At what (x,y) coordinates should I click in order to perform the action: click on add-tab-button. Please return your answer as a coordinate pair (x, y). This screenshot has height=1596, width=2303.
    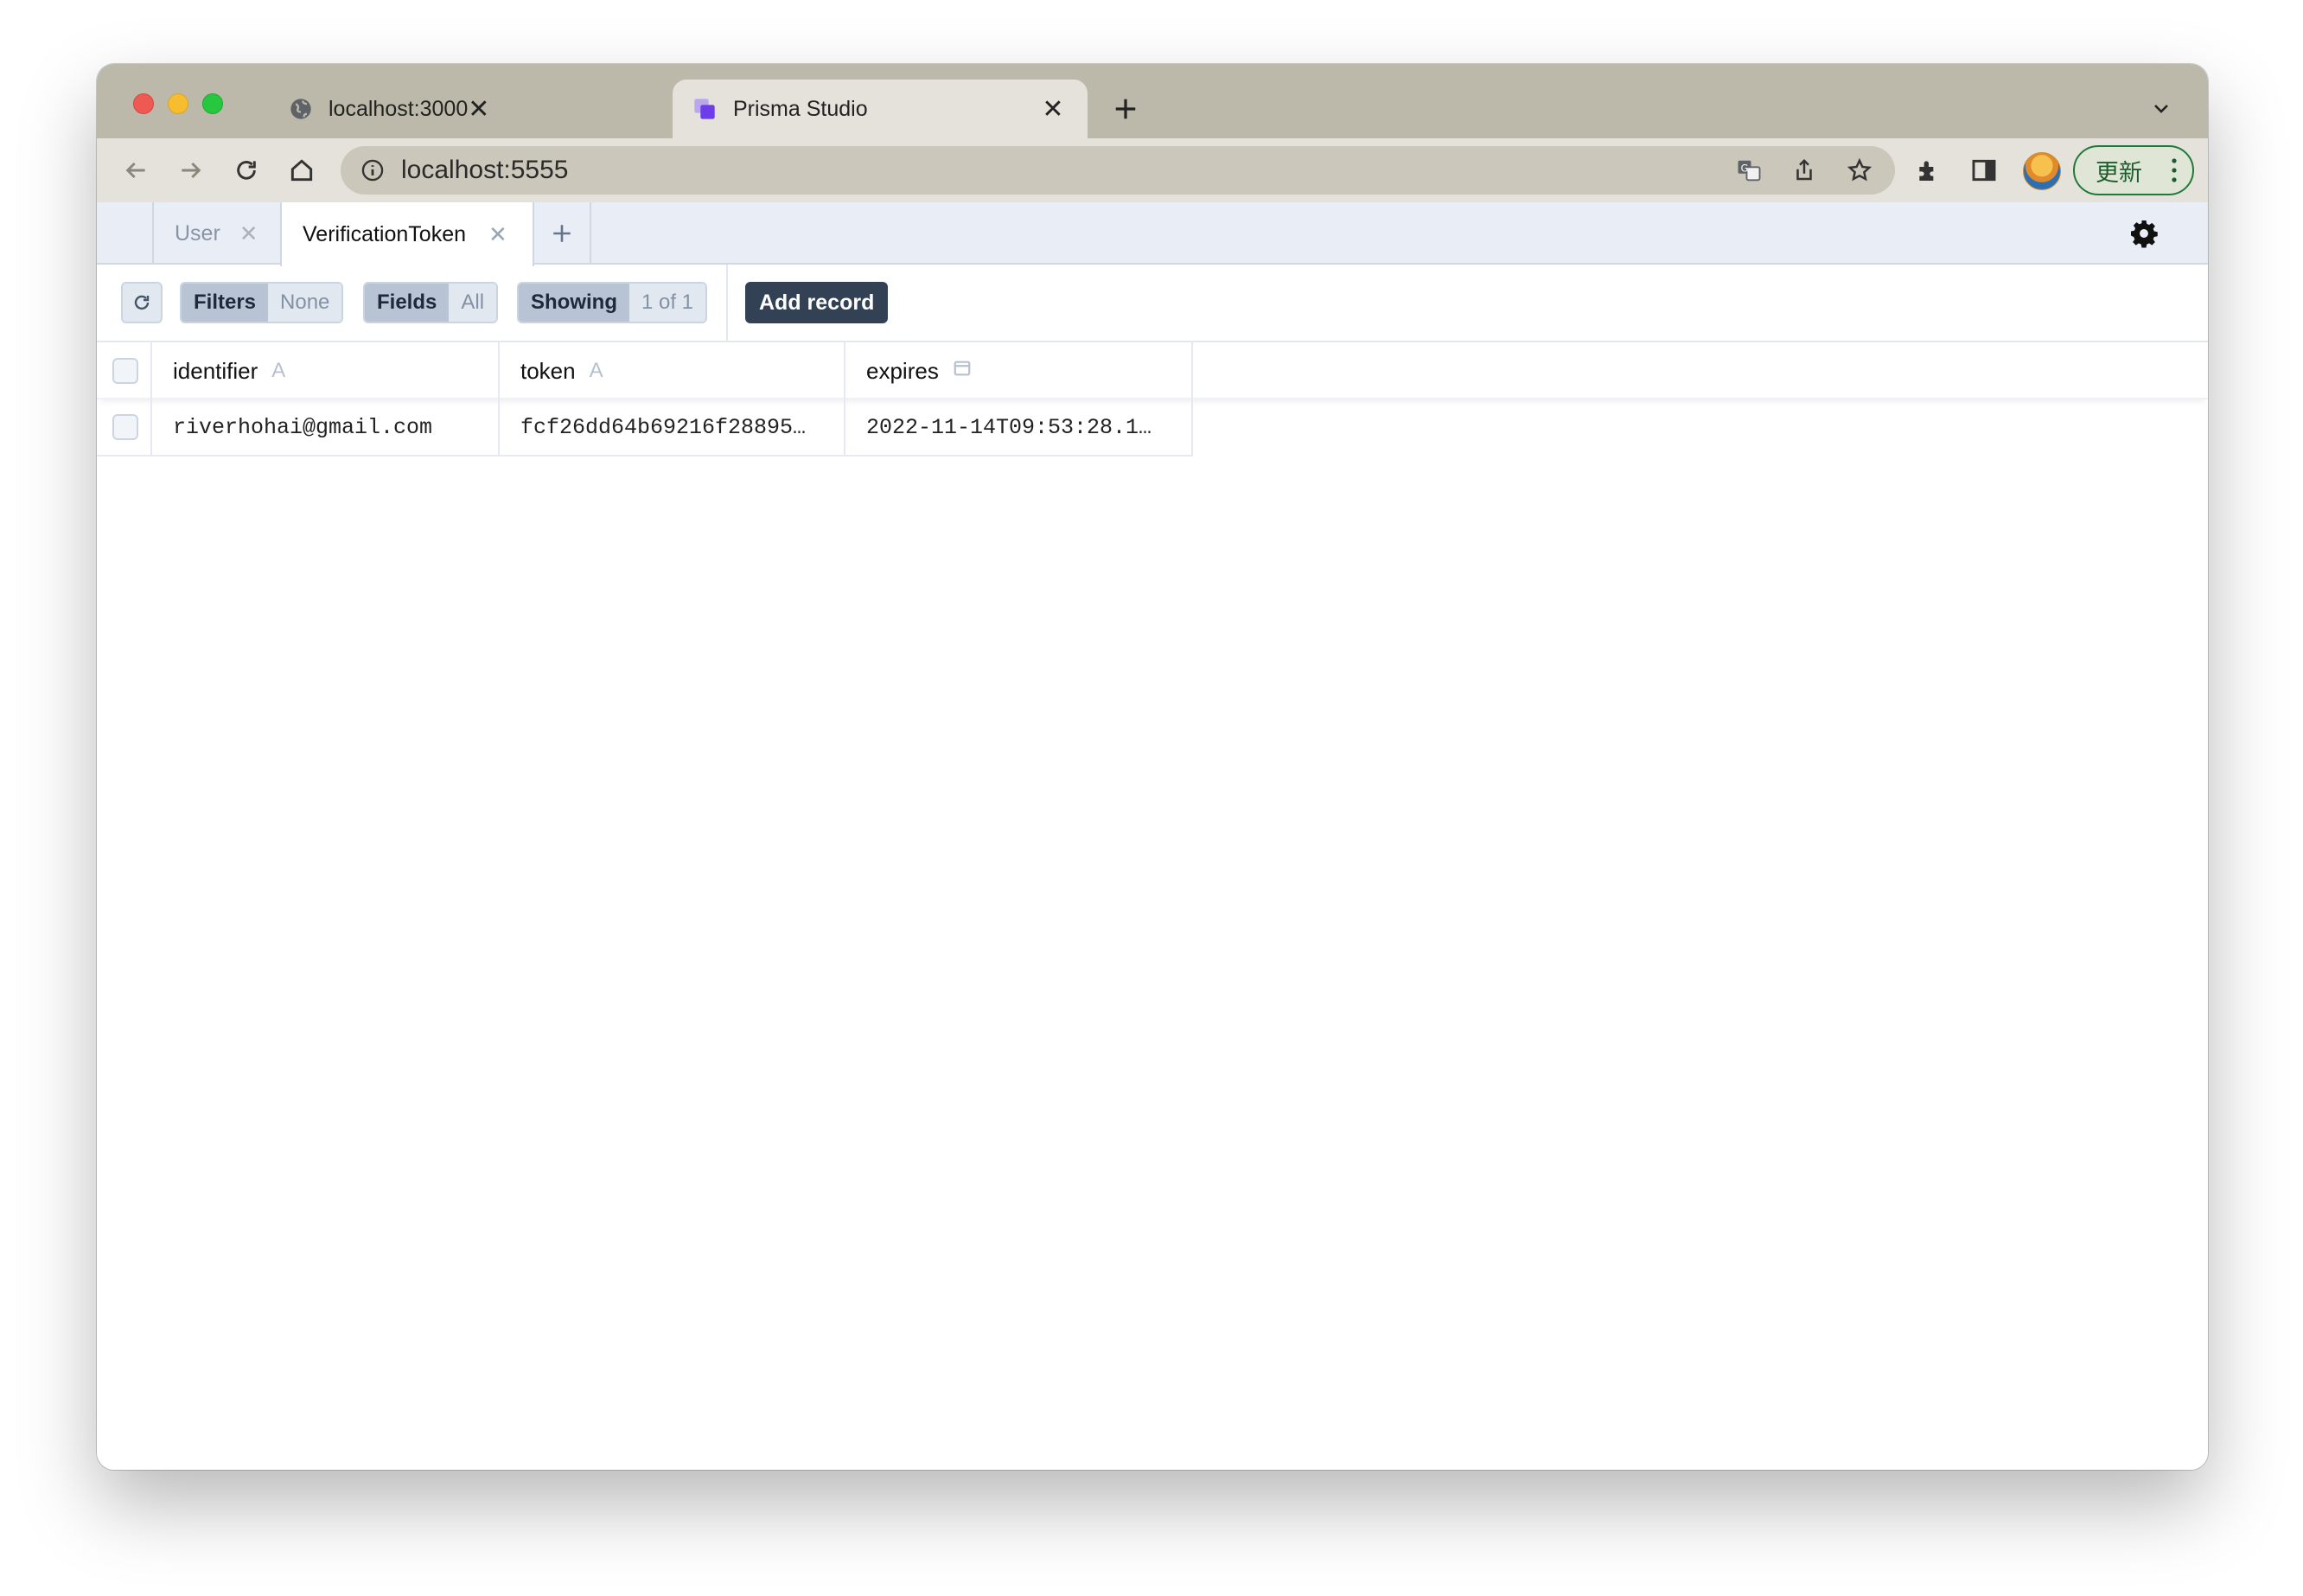
    Looking at the image, I should click on (562, 234).